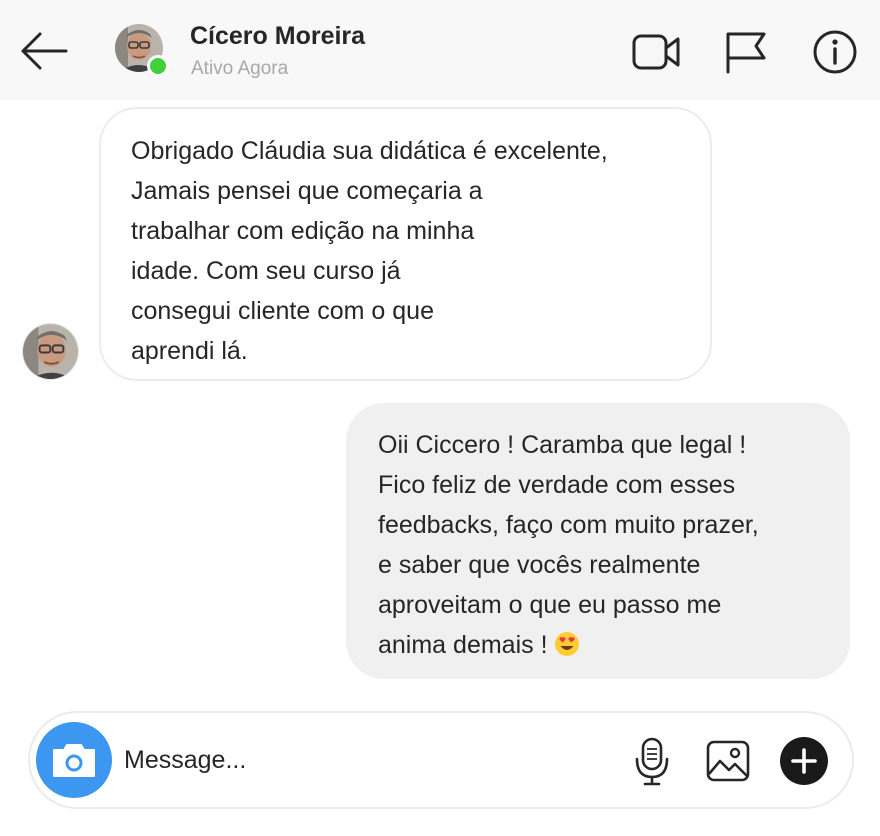 The height and width of the screenshot is (836, 880). I want to click on avatar, so click(50, 351).